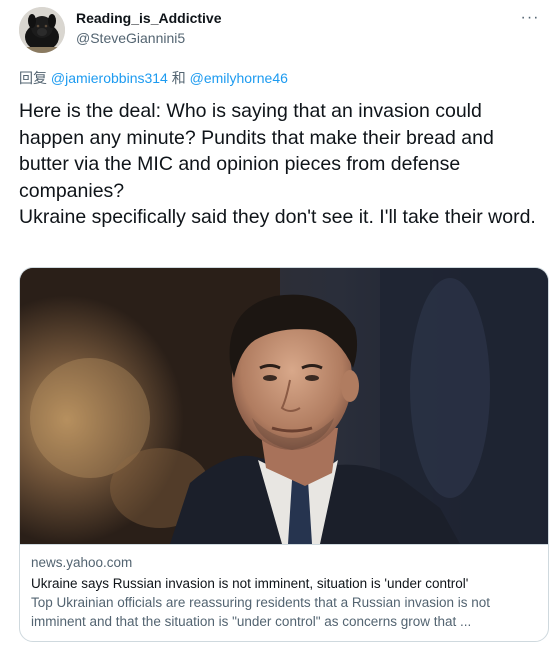 The height and width of the screenshot is (646, 554). Describe the element at coordinates (33, 78) in the screenshot. I see `reply-prefix: 回复` at that location.